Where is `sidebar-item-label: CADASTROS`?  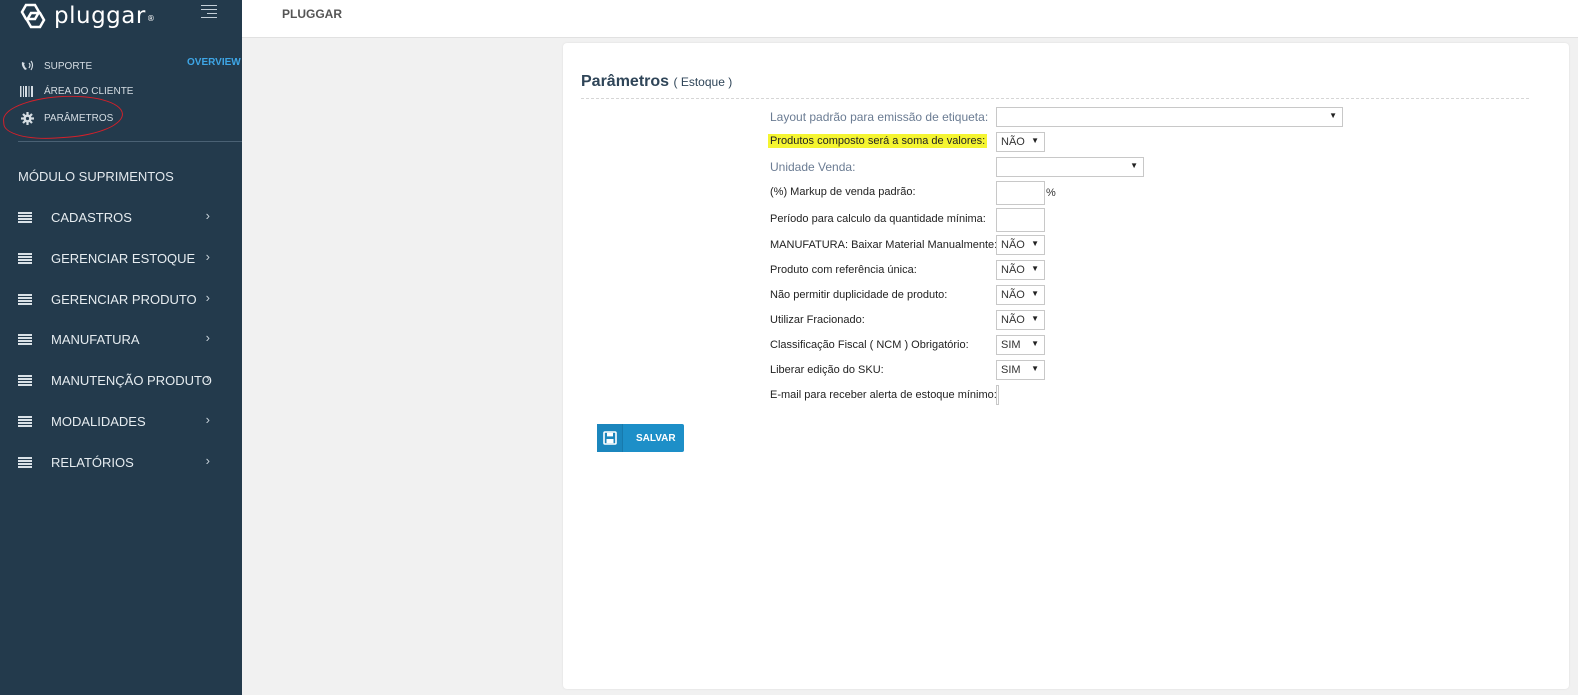
sidebar-item-label: CADASTROS is located at coordinates (91, 217).